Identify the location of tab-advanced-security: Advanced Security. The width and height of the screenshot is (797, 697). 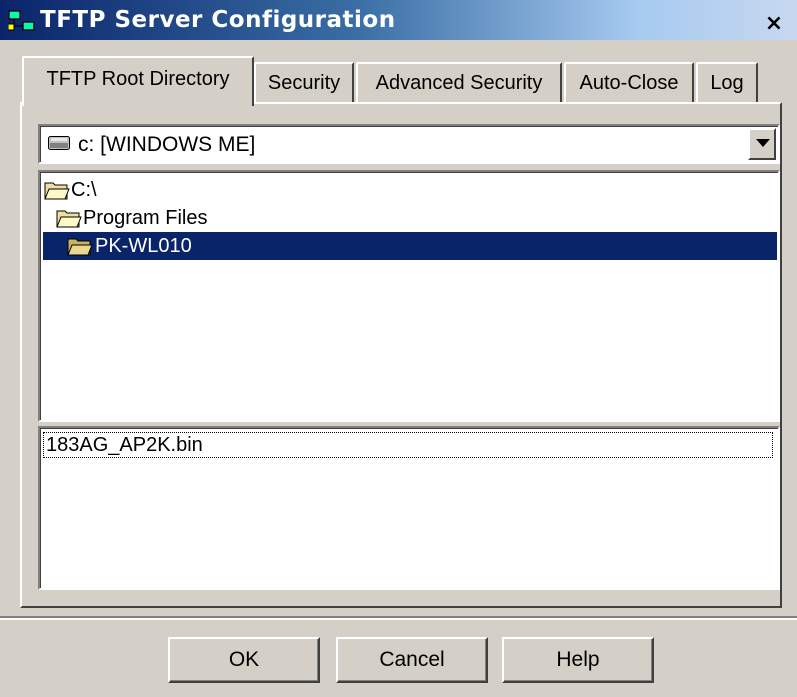
(459, 82).